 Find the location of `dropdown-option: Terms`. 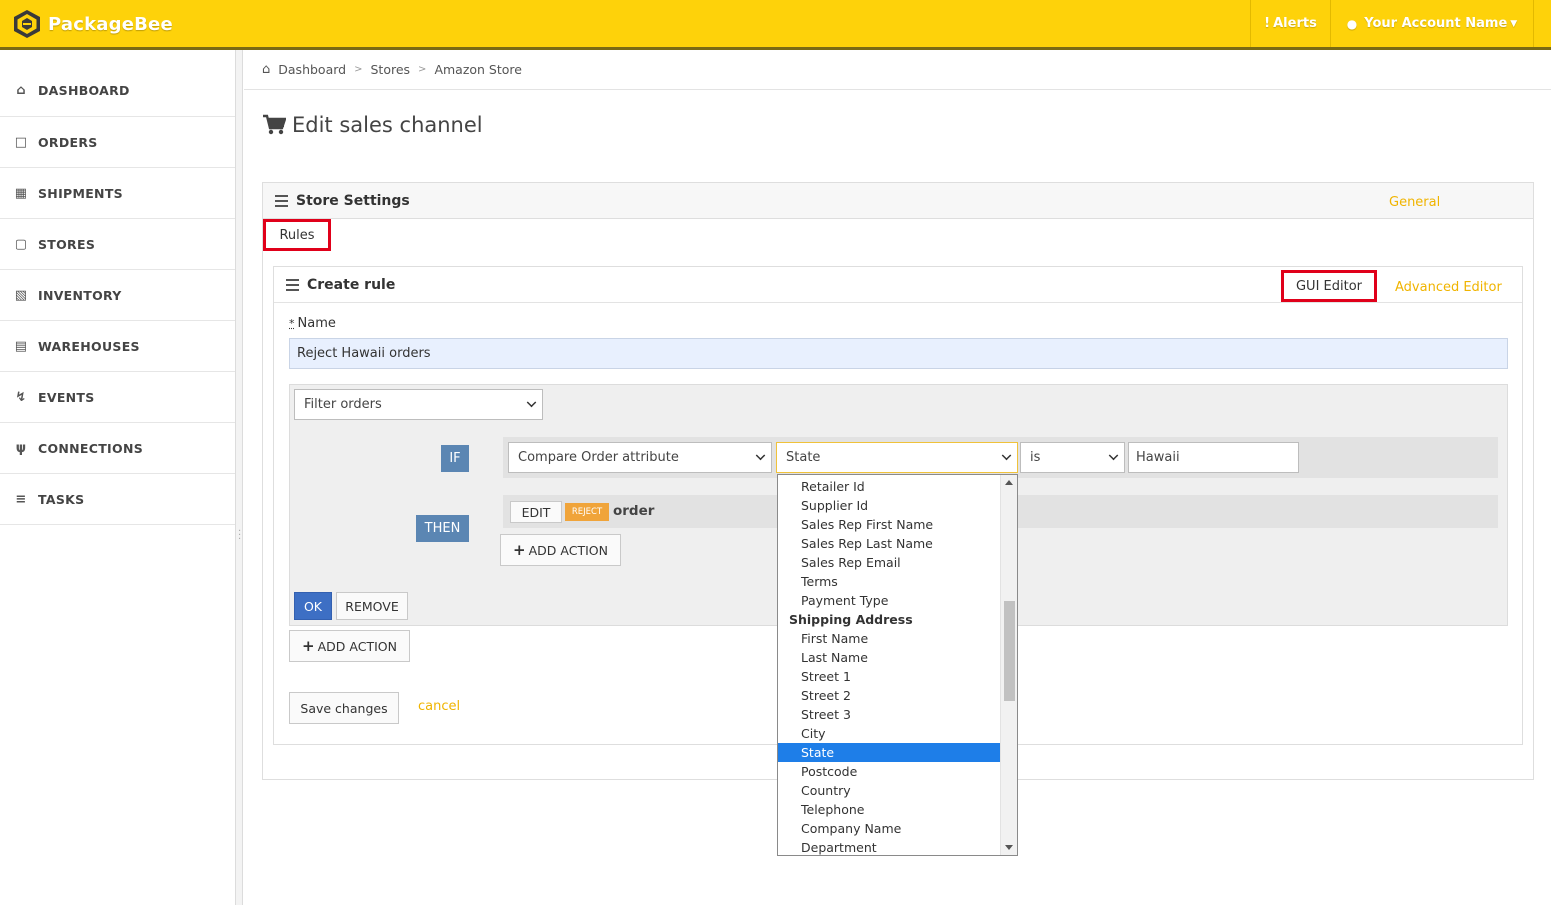

dropdown-option: Terms is located at coordinates (889, 581).